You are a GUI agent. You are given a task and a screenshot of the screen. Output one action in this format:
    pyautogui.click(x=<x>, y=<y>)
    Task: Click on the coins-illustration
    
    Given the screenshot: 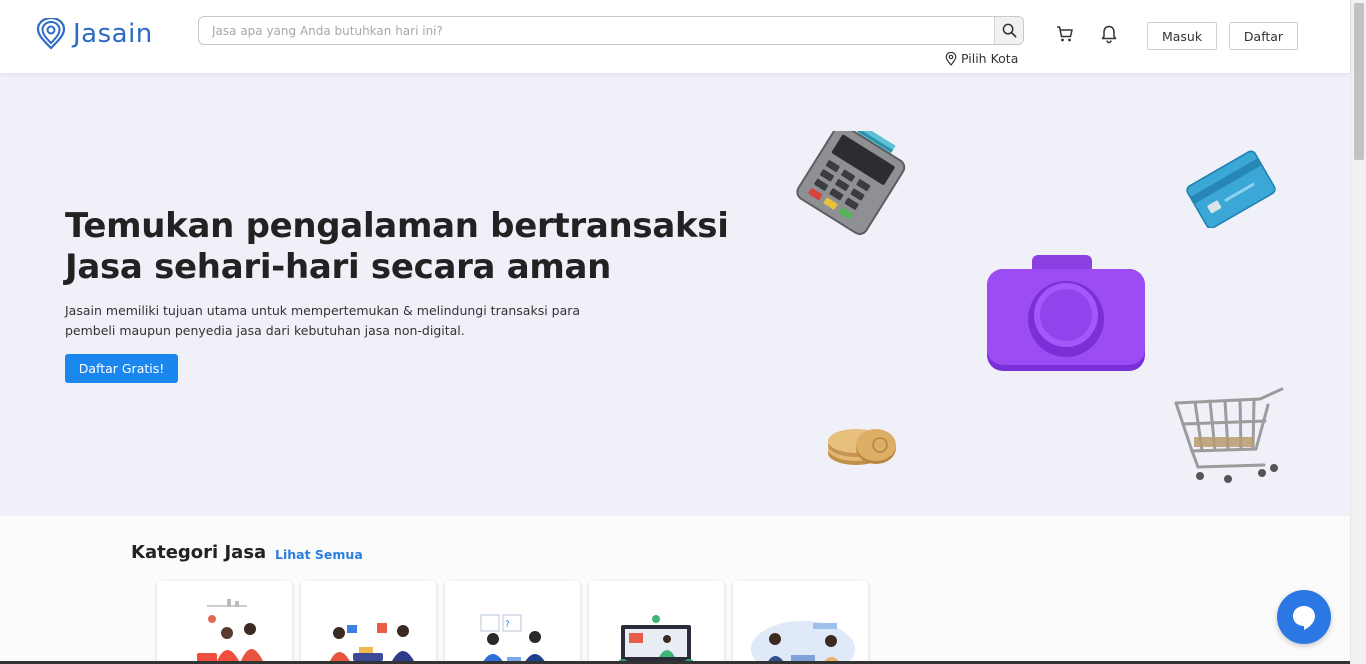 What is the action you would take?
    pyautogui.click(x=862, y=447)
    